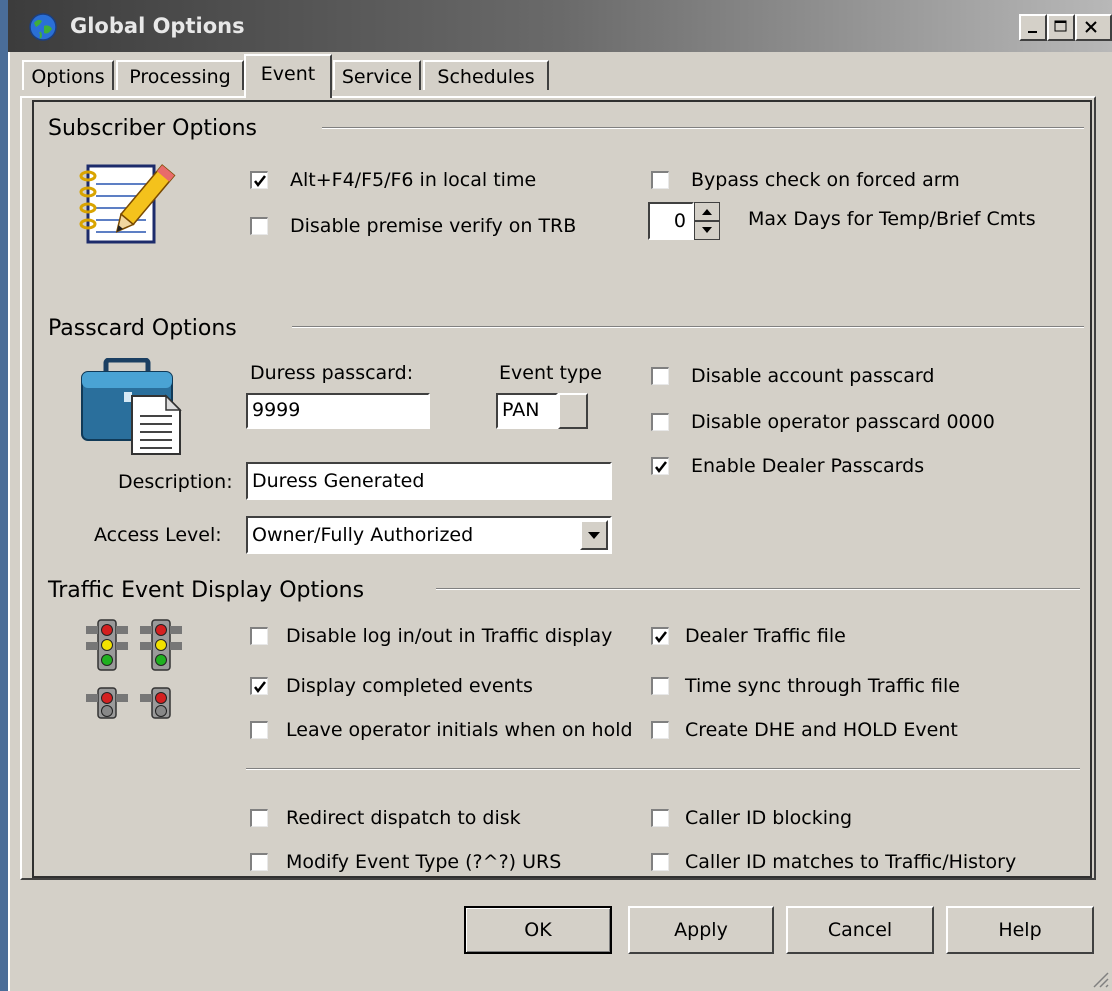  I want to click on ok-button: OK, so click(538, 930).